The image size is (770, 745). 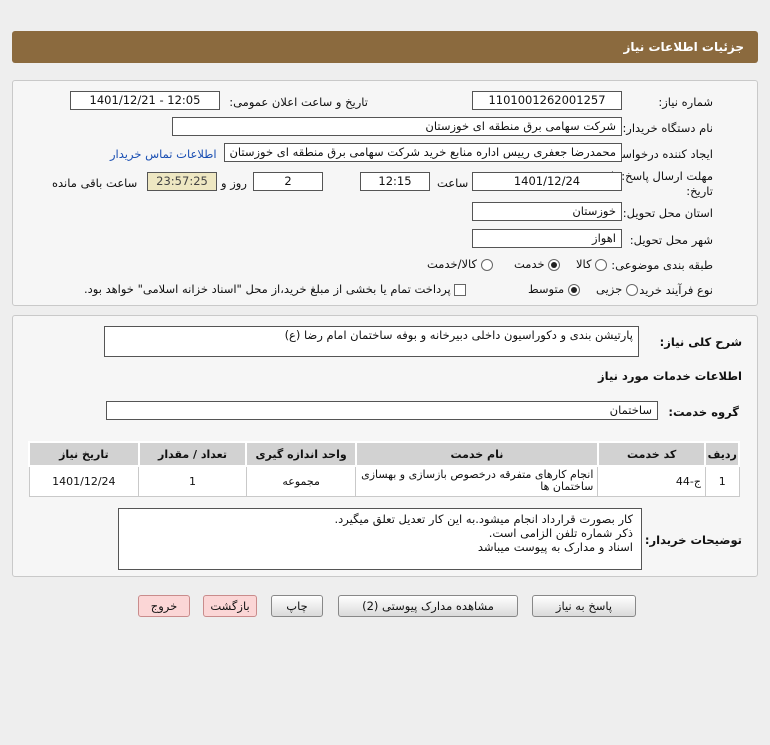 I want to click on col-unit: واحد اندازه گیری, so click(x=301, y=454).